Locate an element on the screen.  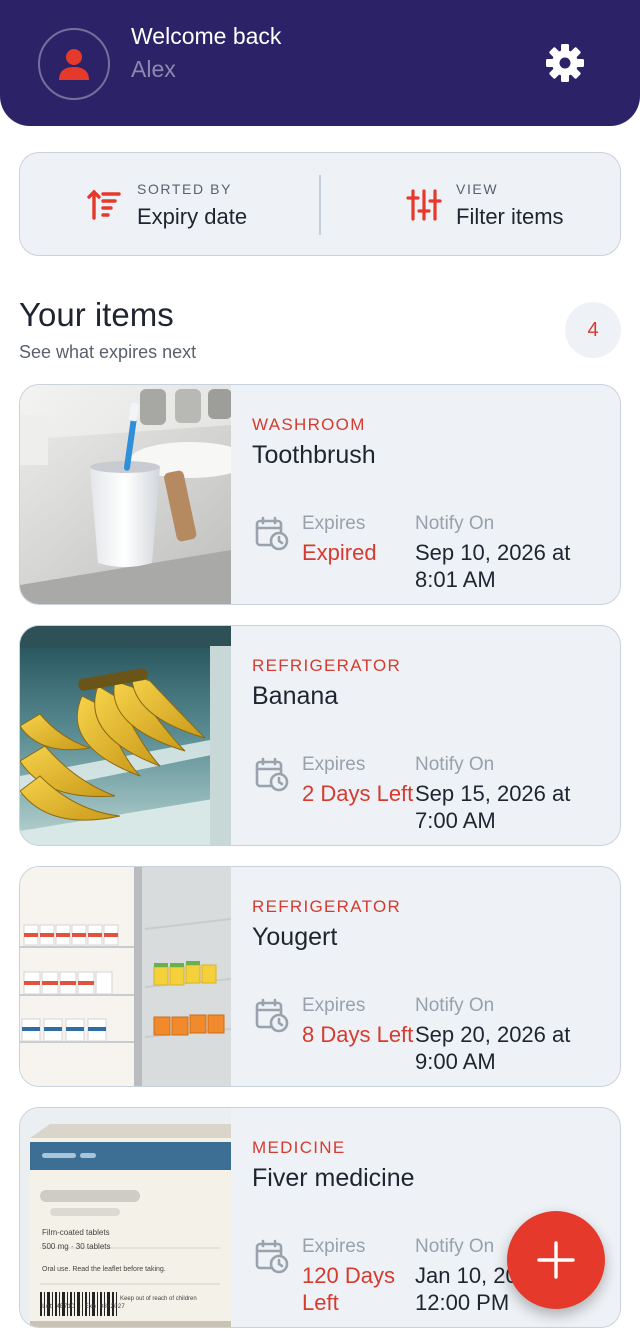
user-name: Alex is located at coordinates (153, 69).